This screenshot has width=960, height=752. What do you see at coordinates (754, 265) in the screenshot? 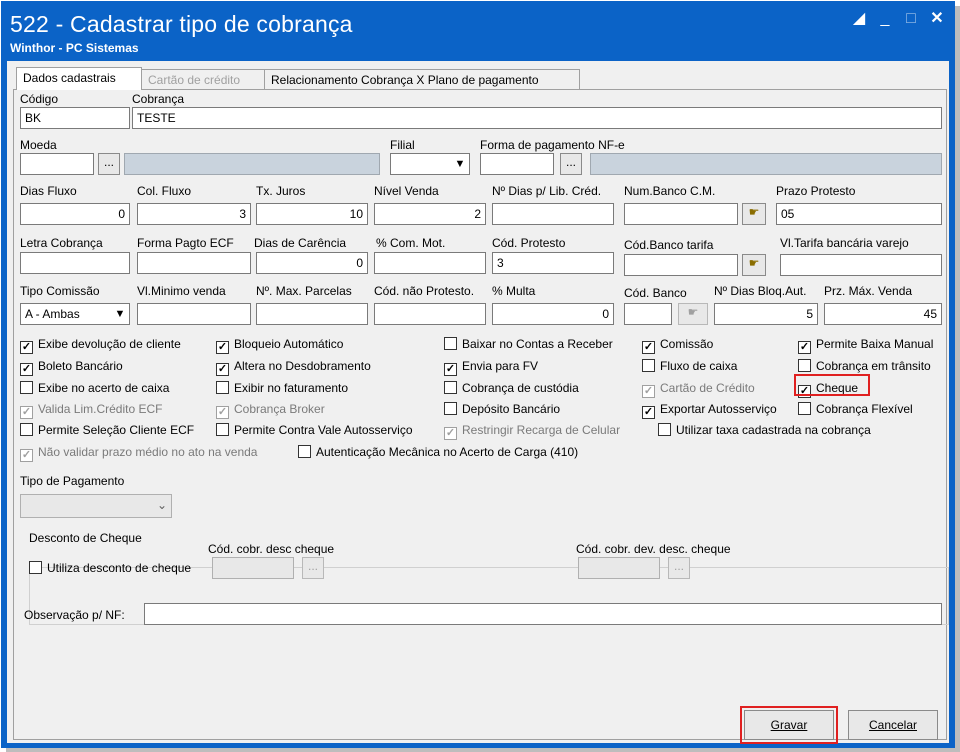
I see `cod-banco-tarifa-lookup-icon: ☛` at bounding box center [754, 265].